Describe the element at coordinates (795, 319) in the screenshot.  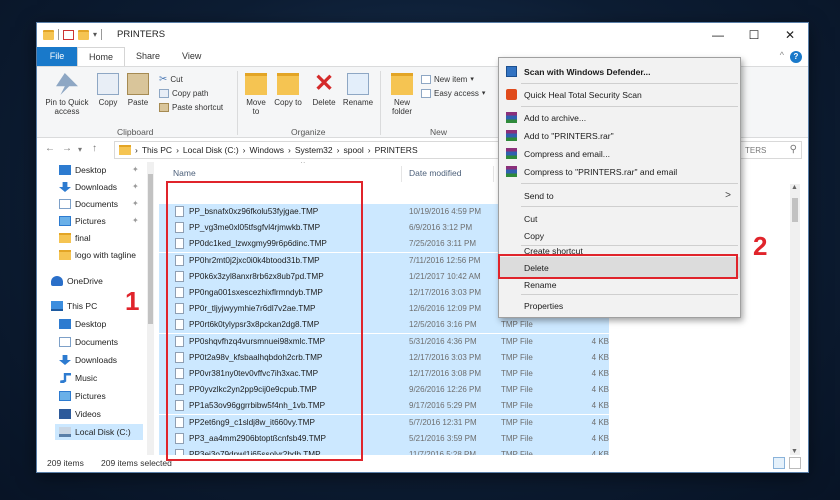
I see `file-list-scrollbar: ▲ ▼` at that location.